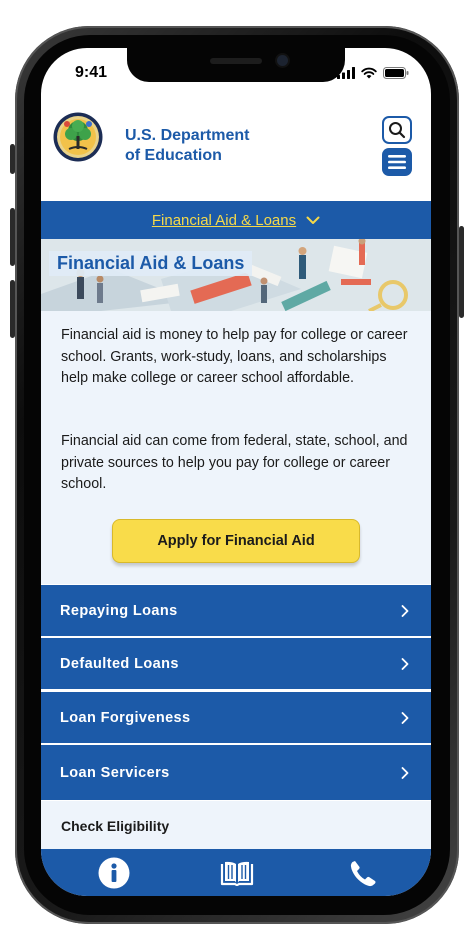 The image size is (472, 948). I want to click on book-icon, so click(237, 873).